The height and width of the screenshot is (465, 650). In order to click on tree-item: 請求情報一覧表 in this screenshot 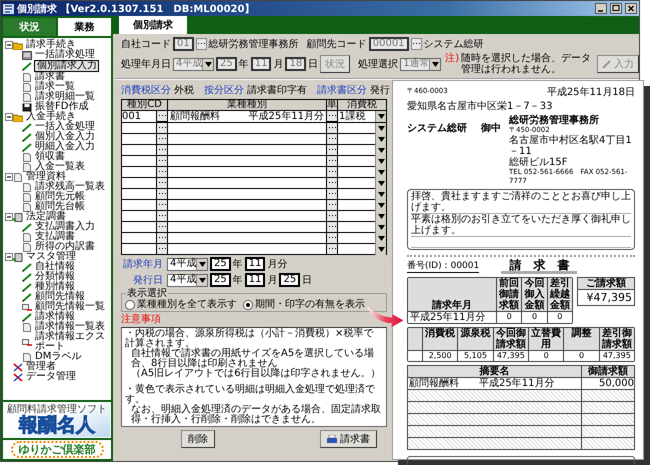, I will do `click(70, 327)`.